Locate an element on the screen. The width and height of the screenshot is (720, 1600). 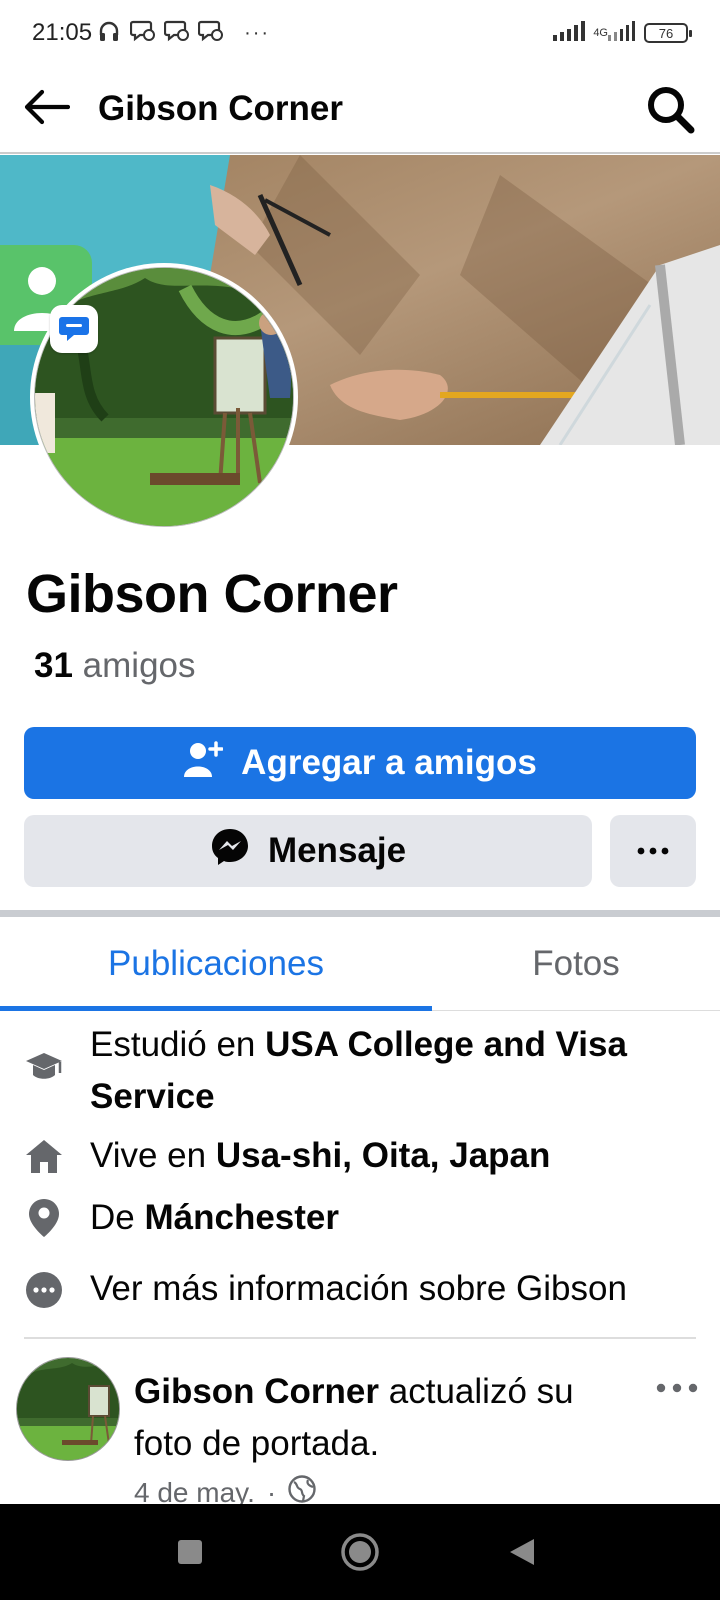
more-options-button is located at coordinates (653, 851).